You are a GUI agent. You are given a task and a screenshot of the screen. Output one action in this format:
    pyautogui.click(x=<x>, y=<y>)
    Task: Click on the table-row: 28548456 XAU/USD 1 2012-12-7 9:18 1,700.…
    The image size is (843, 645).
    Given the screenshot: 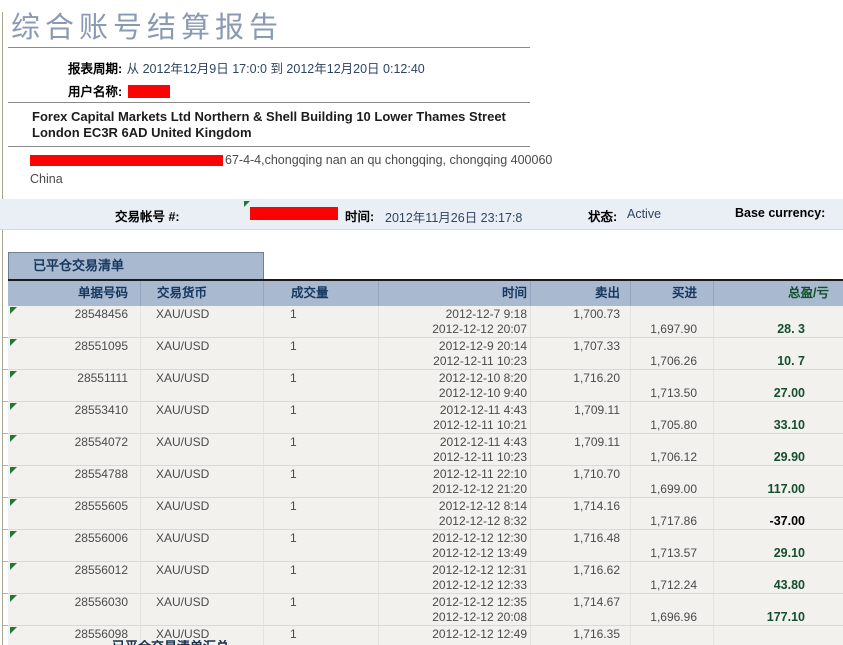 What is the action you would take?
    pyautogui.click(x=425, y=322)
    